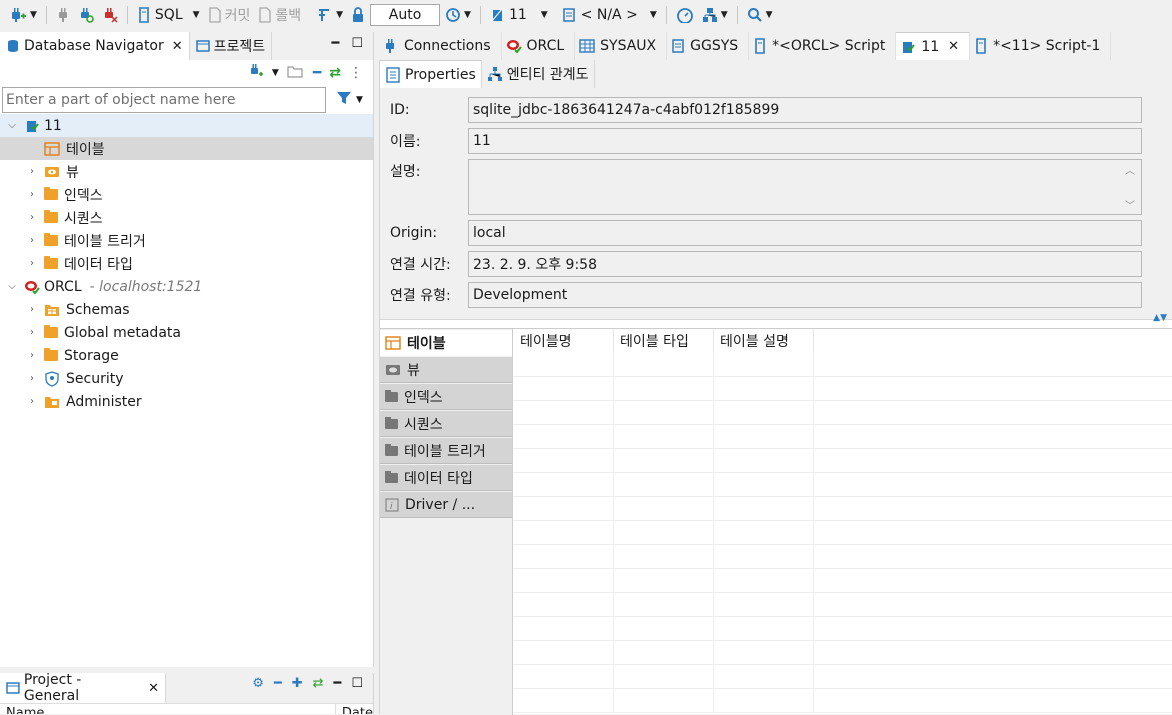  I want to click on tree-node-schemas: › Schemas, so click(186, 309).